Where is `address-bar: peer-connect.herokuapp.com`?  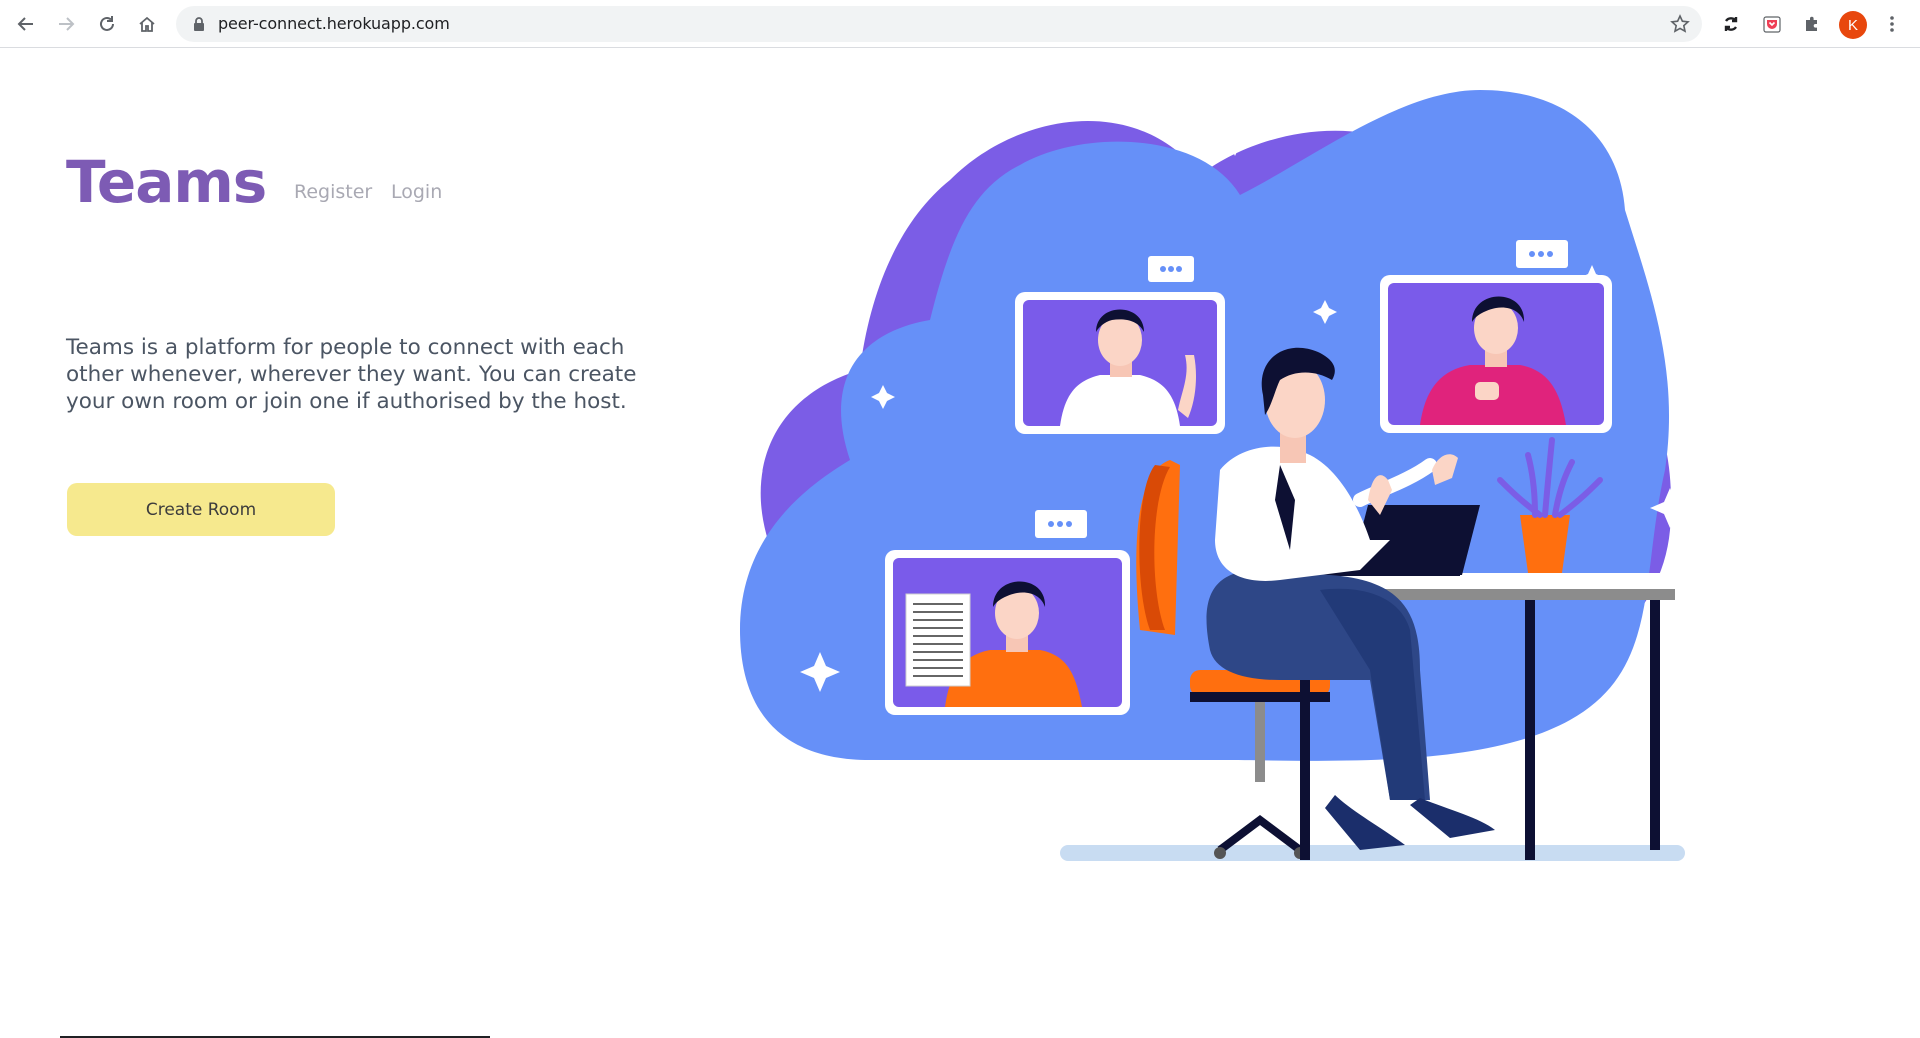 address-bar: peer-connect.herokuapp.com is located at coordinates (939, 24).